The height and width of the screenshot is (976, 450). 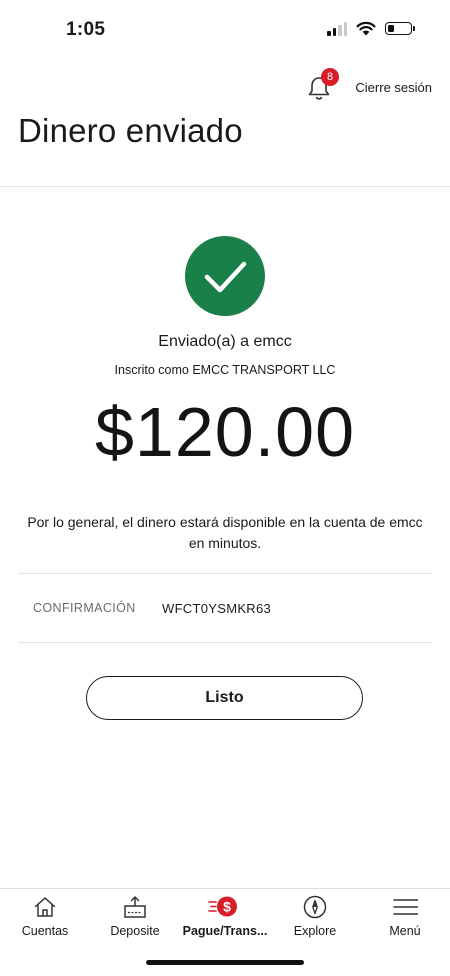 What do you see at coordinates (45, 931) in the screenshot?
I see `nav-label-cuentas: Cuentas` at bounding box center [45, 931].